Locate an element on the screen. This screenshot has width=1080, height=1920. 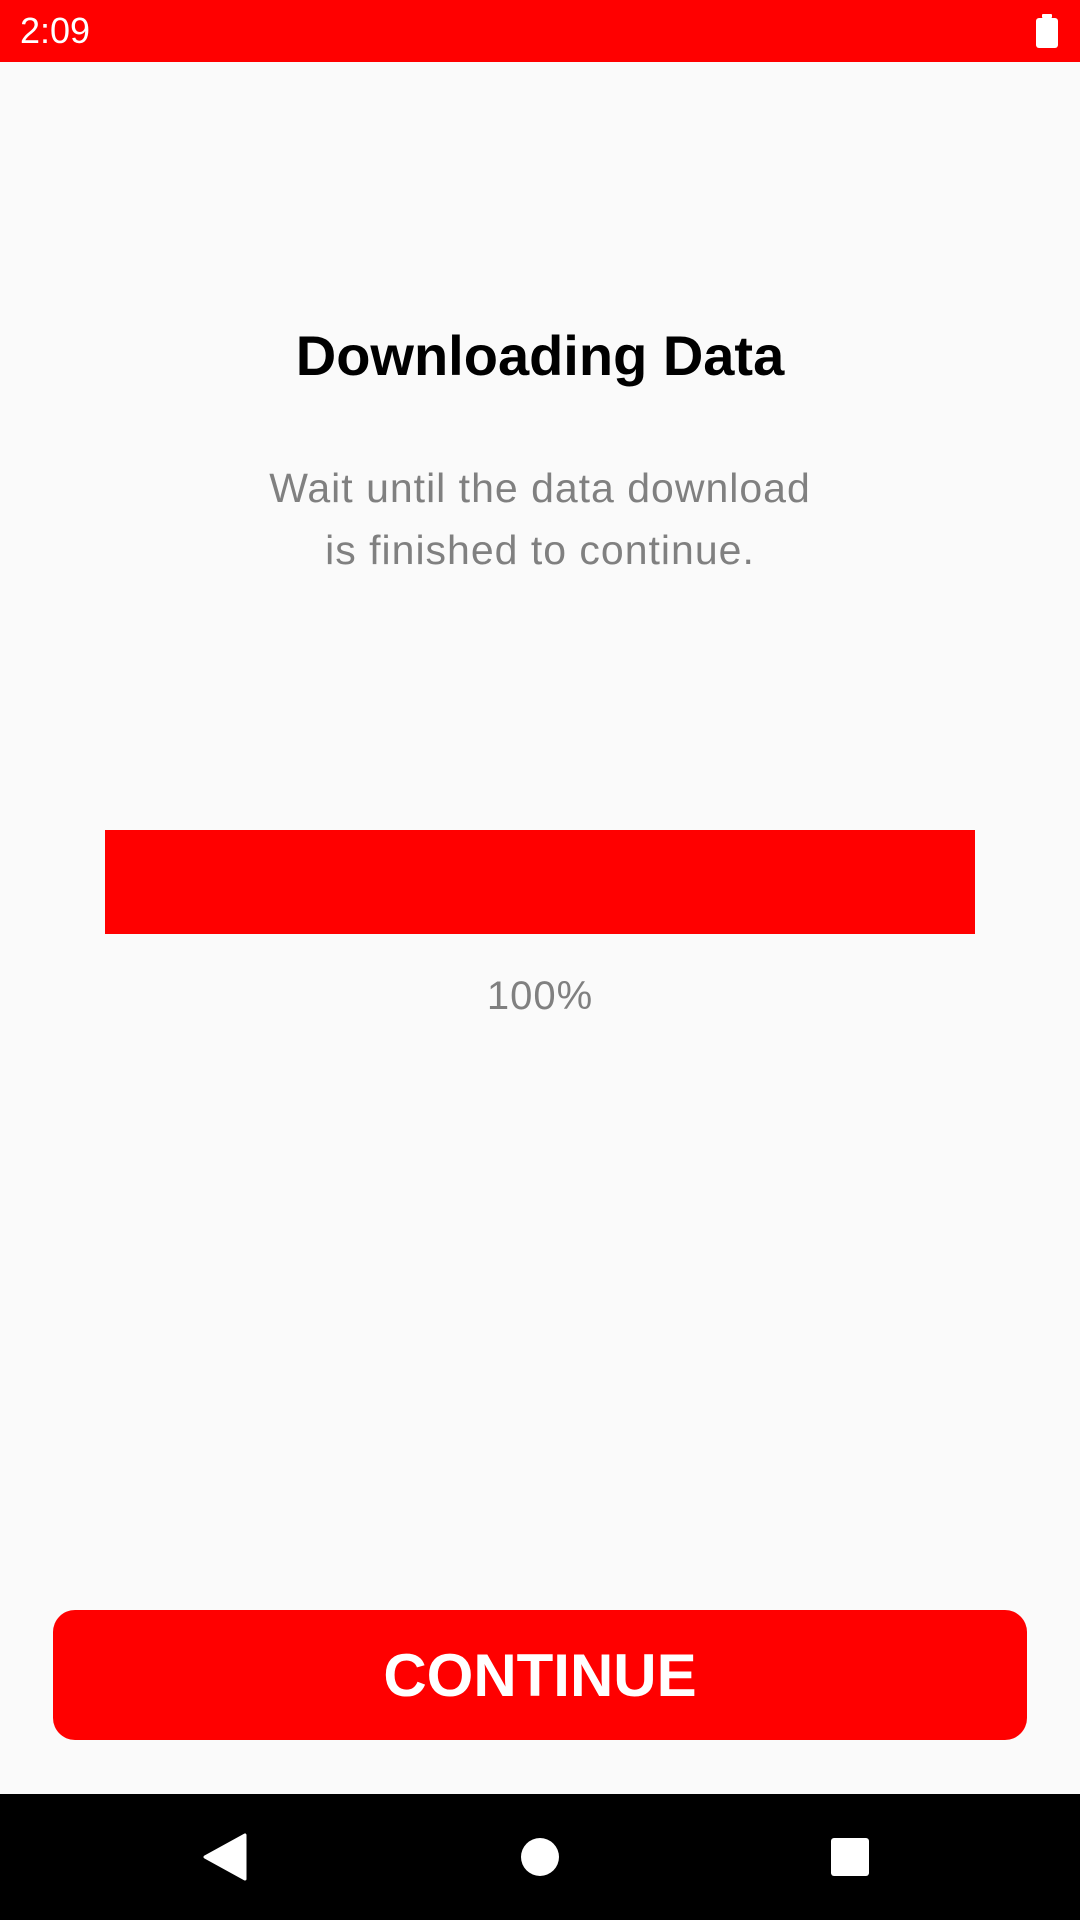
instructions-line-1: Wait until the data download is located at coordinates (540, 488).